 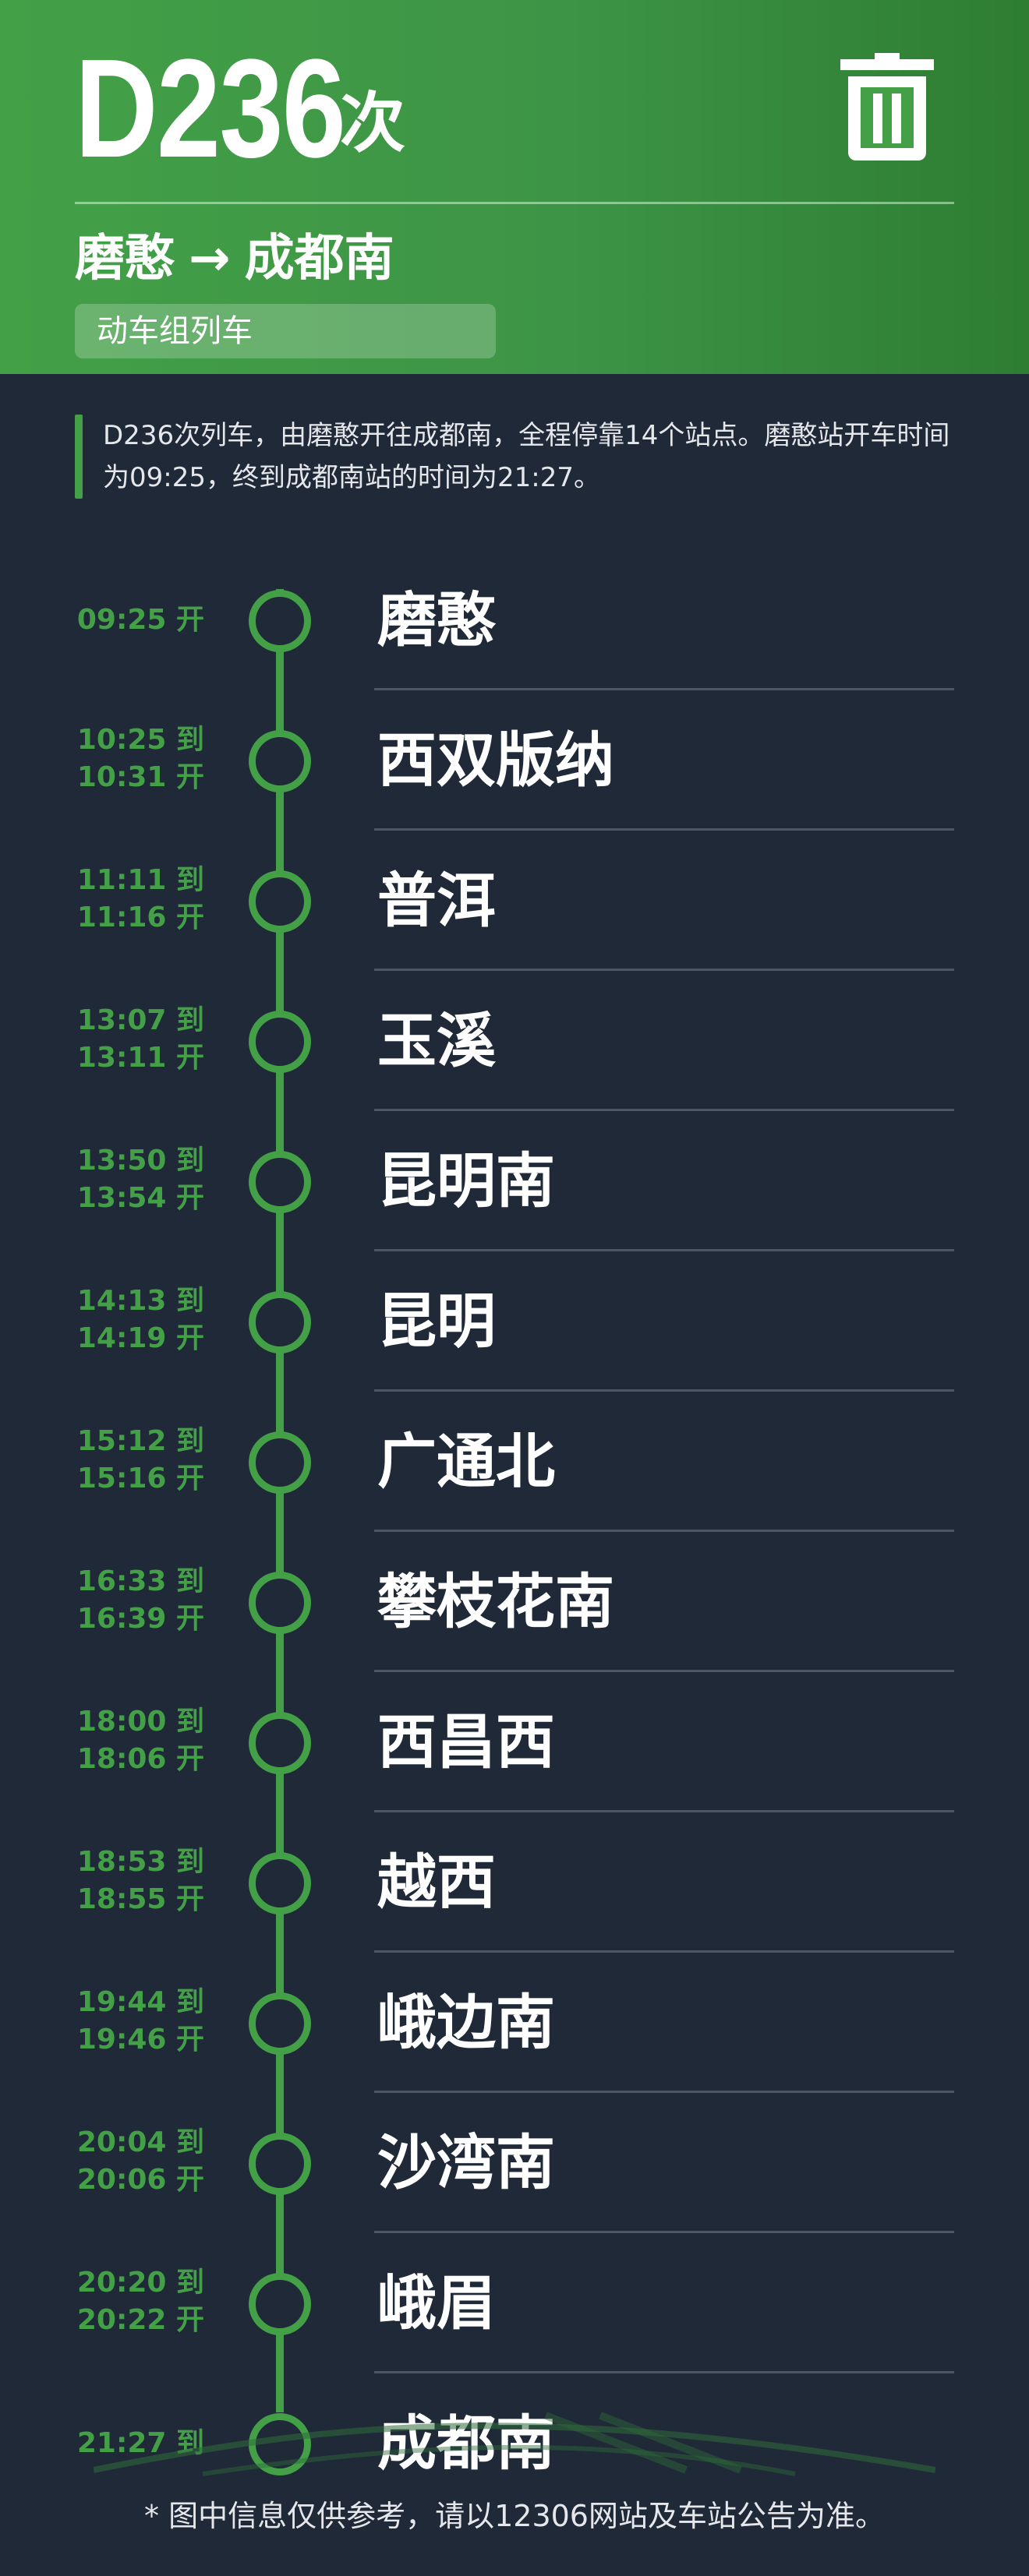 What do you see at coordinates (140, 2142) in the screenshot?
I see `arrival-time: 20:04 到` at bounding box center [140, 2142].